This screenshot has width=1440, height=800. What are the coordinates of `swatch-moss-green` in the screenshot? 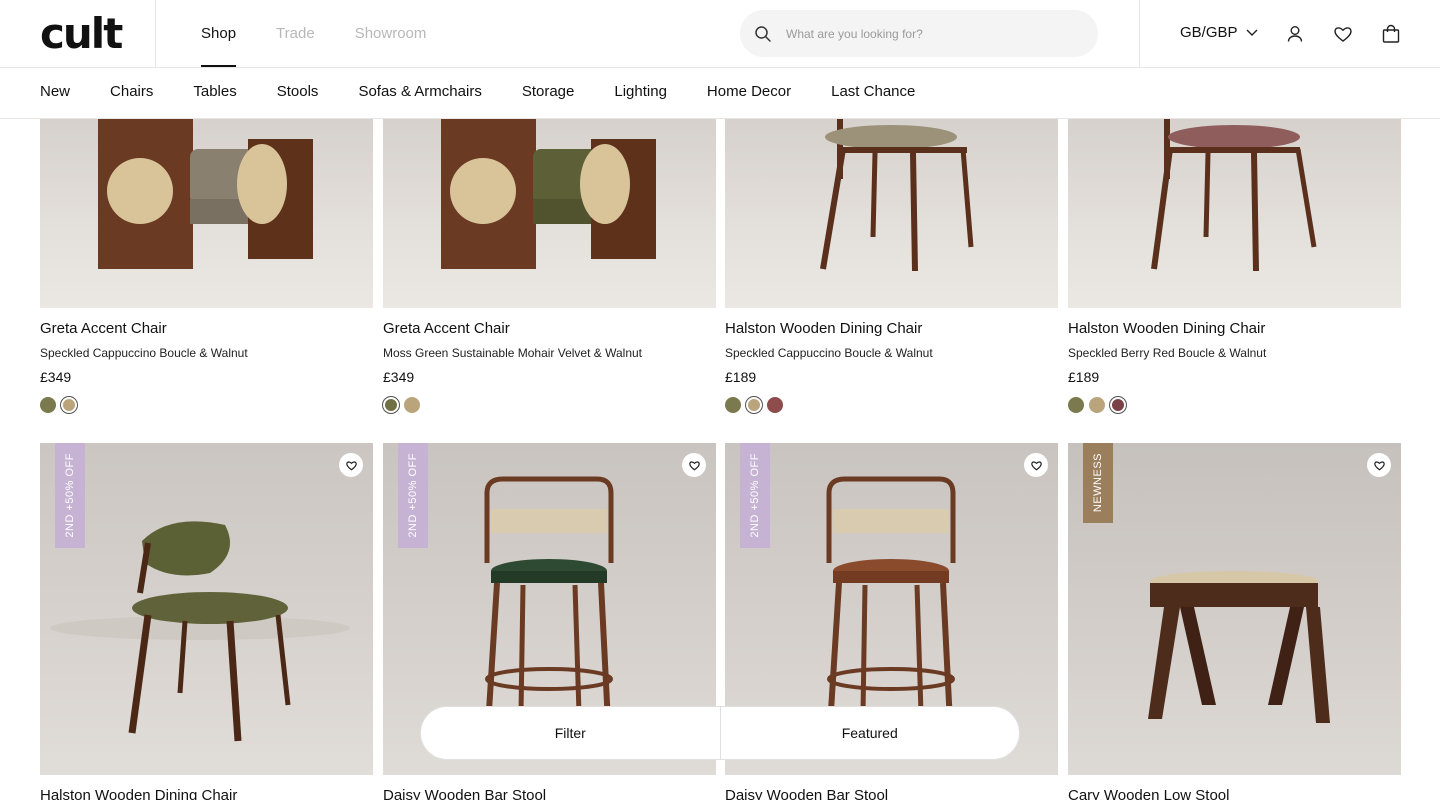 It's located at (391, 405).